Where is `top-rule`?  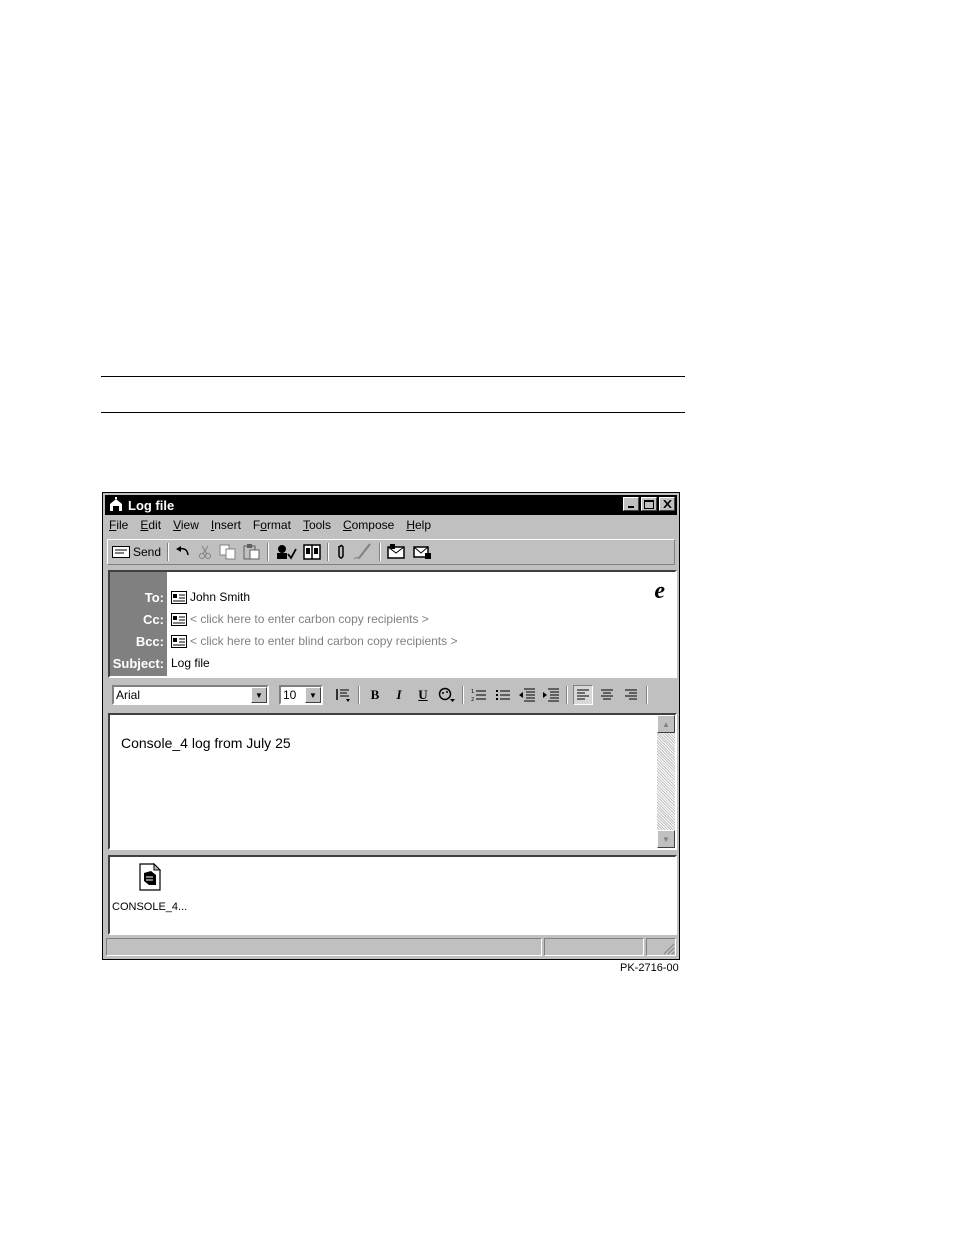
top-rule is located at coordinates (393, 376).